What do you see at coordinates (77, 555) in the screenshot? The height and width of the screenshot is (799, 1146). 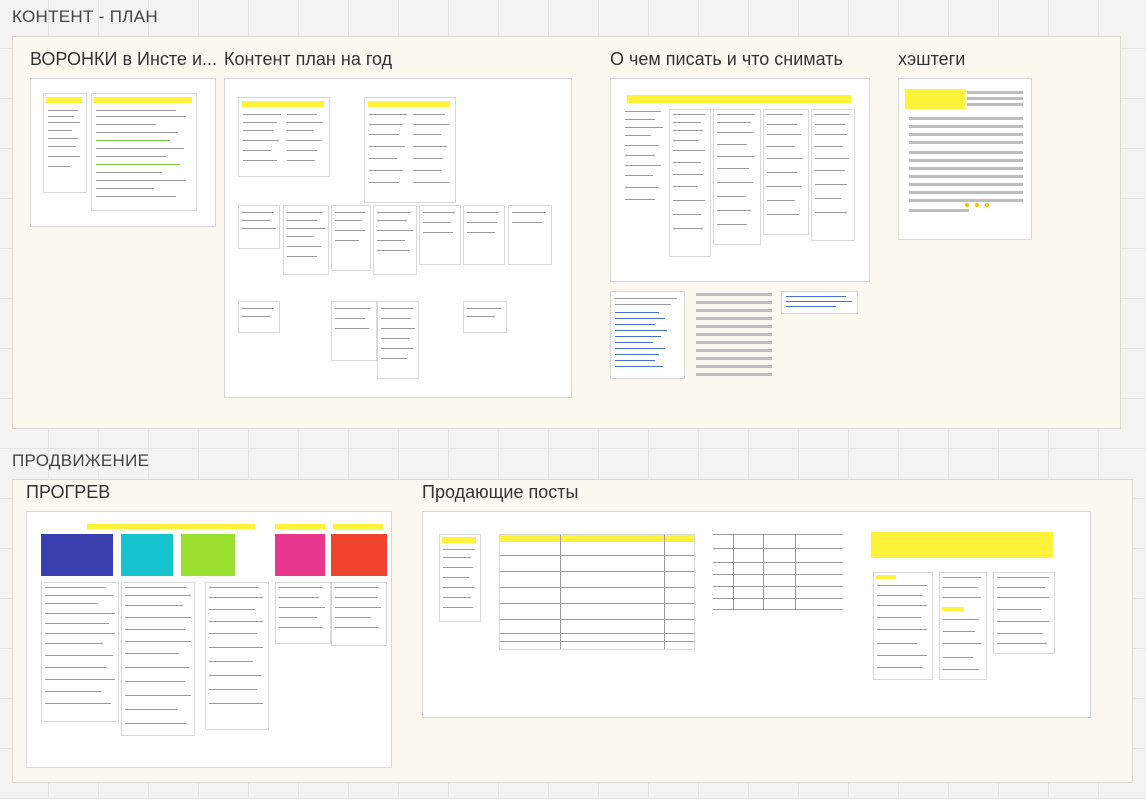 I see `warmup-stage-blue` at bounding box center [77, 555].